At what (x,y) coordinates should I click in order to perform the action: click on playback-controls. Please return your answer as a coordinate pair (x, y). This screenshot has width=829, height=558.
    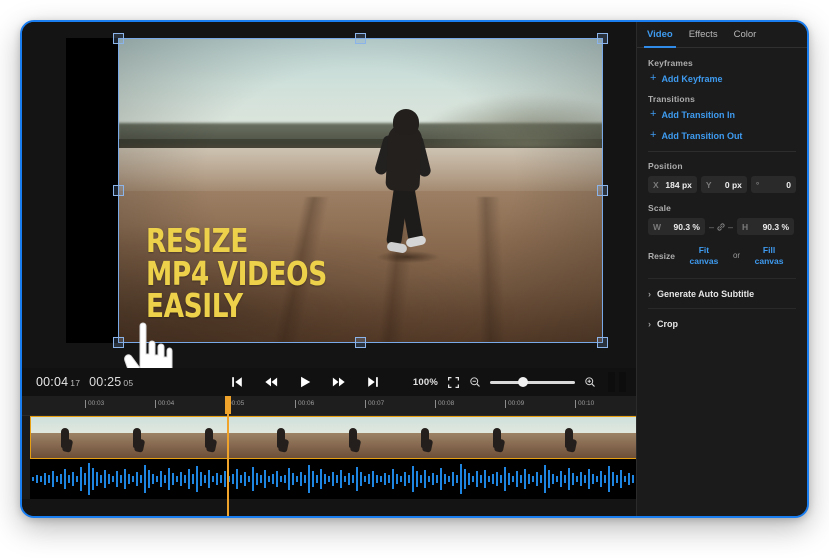
    Looking at the image, I should click on (305, 382).